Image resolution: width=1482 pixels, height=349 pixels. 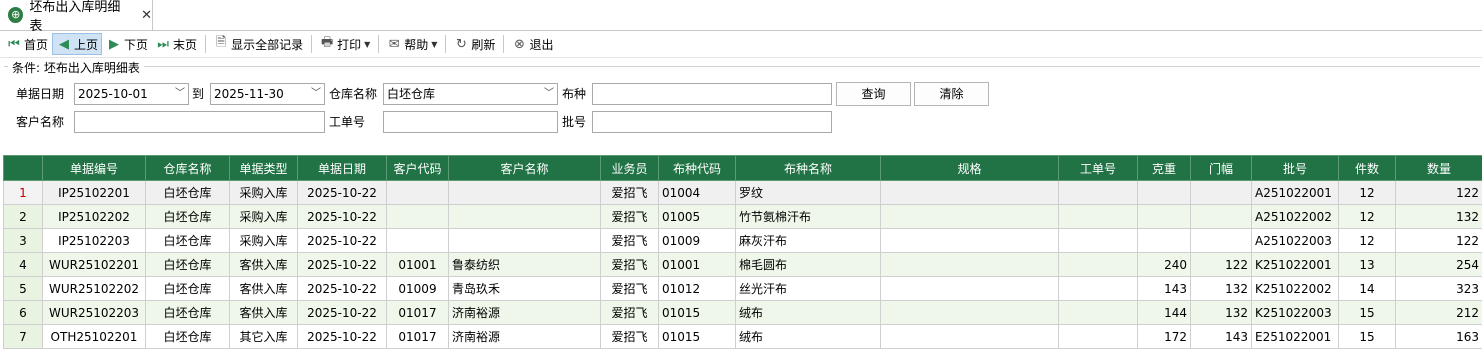 What do you see at coordinates (94, 168) in the screenshot?
I see `column-header: 单据编号` at bounding box center [94, 168].